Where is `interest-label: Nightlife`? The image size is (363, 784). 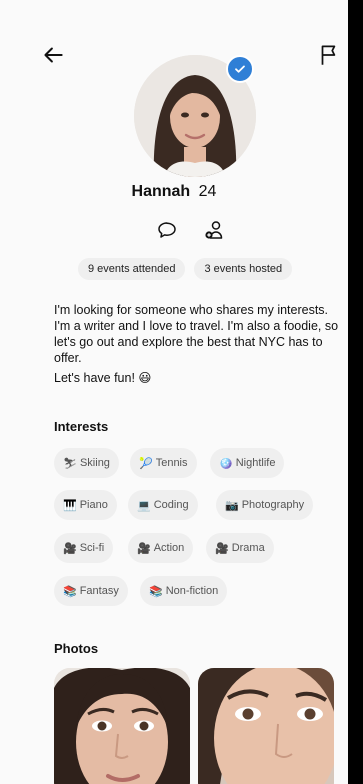 interest-label: Nightlife is located at coordinates (255, 463).